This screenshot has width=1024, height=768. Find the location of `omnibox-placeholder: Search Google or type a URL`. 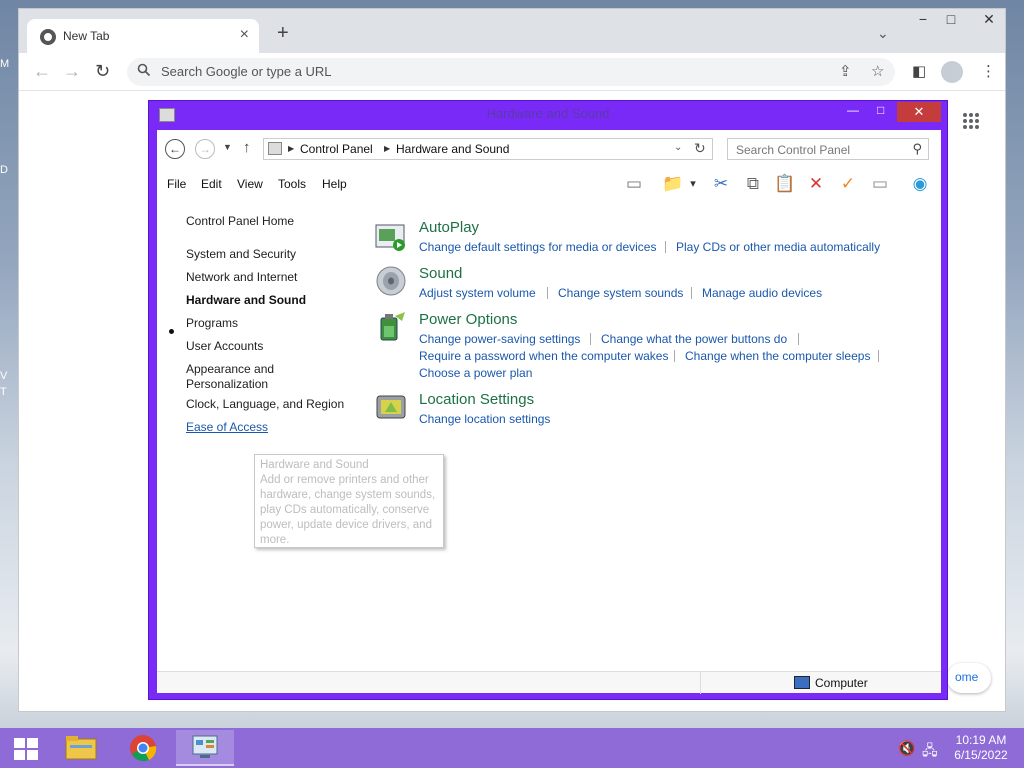

omnibox-placeholder: Search Google or type a URL is located at coordinates (246, 71).